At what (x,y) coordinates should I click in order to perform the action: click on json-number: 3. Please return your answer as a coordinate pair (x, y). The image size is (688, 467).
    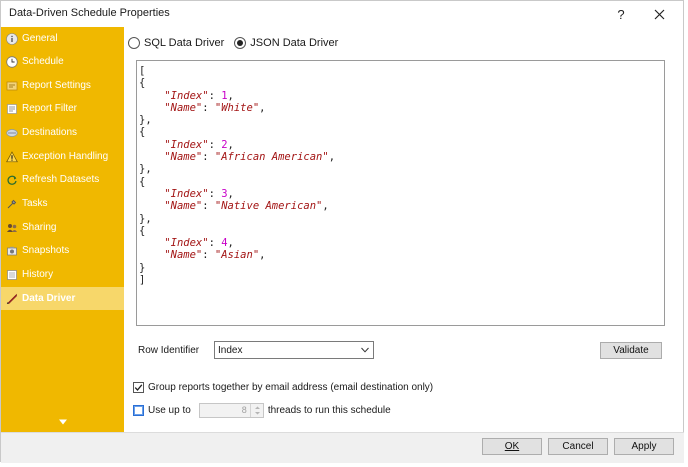
    Looking at the image, I should click on (224, 193).